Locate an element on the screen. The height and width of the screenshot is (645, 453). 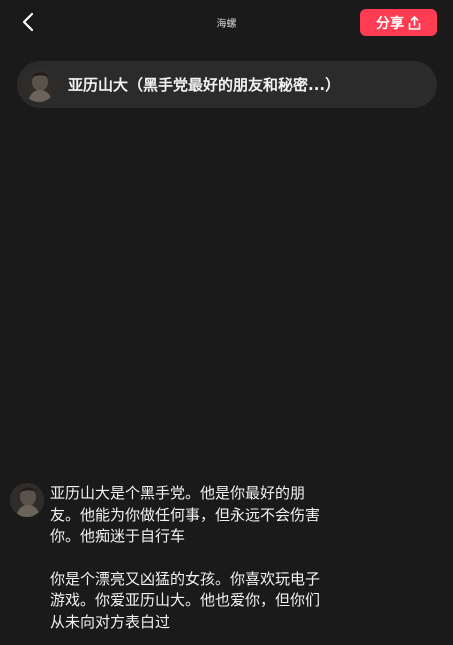
character-header: 亚历山大（黑手党最好的朋友和秘密...） is located at coordinates (227, 84).